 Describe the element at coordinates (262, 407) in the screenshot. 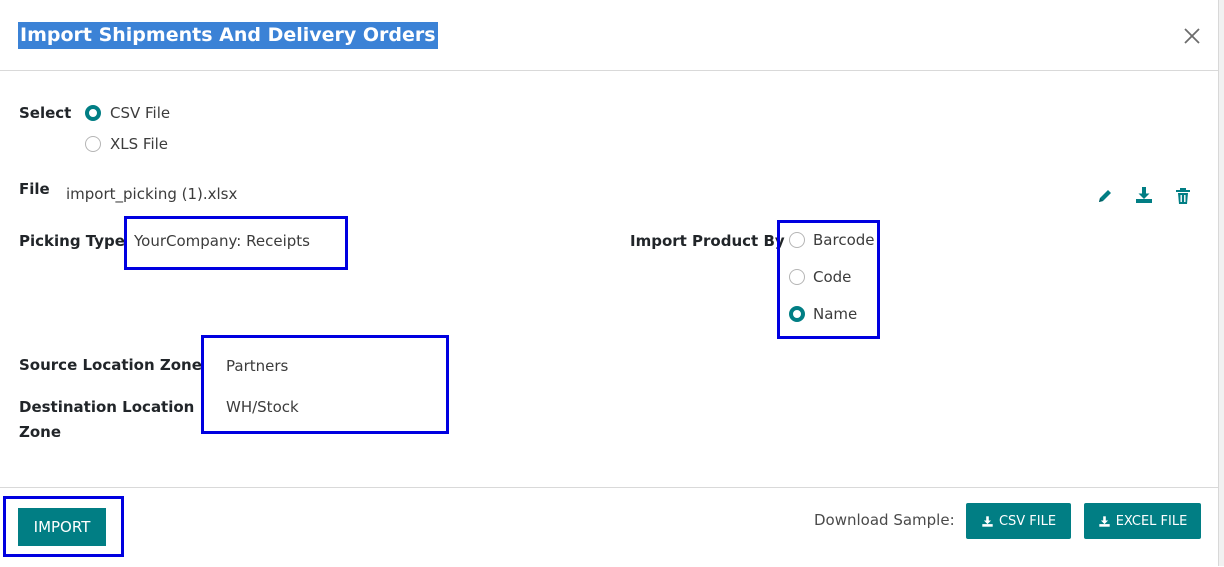

I see `destination-location-field: WH/Stock` at that location.